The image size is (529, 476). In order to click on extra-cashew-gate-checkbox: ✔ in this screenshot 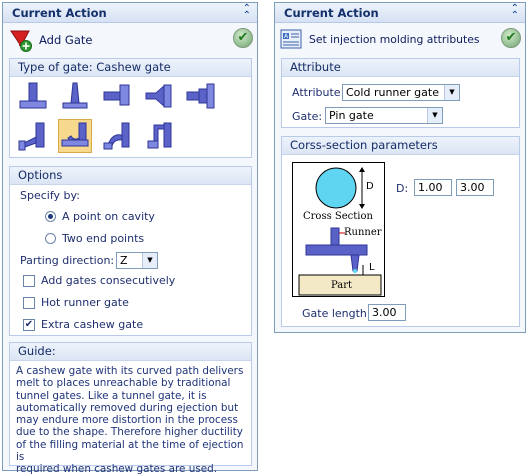, I will do `click(29, 325)`.